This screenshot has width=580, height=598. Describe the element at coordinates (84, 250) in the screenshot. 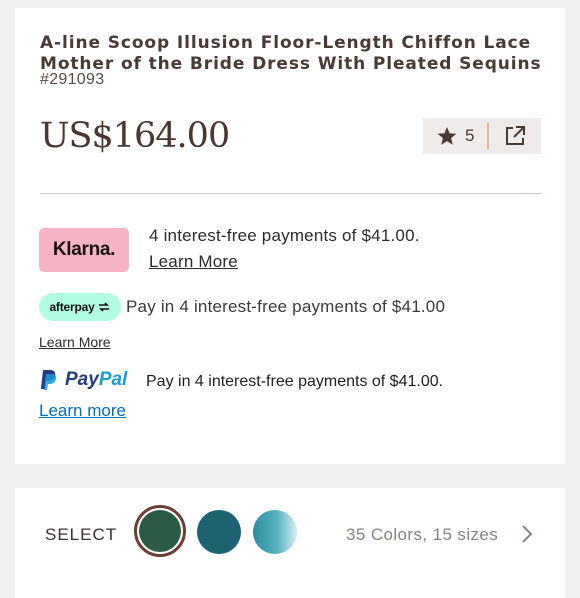

I see `klarna-logo: Klarna.` at that location.